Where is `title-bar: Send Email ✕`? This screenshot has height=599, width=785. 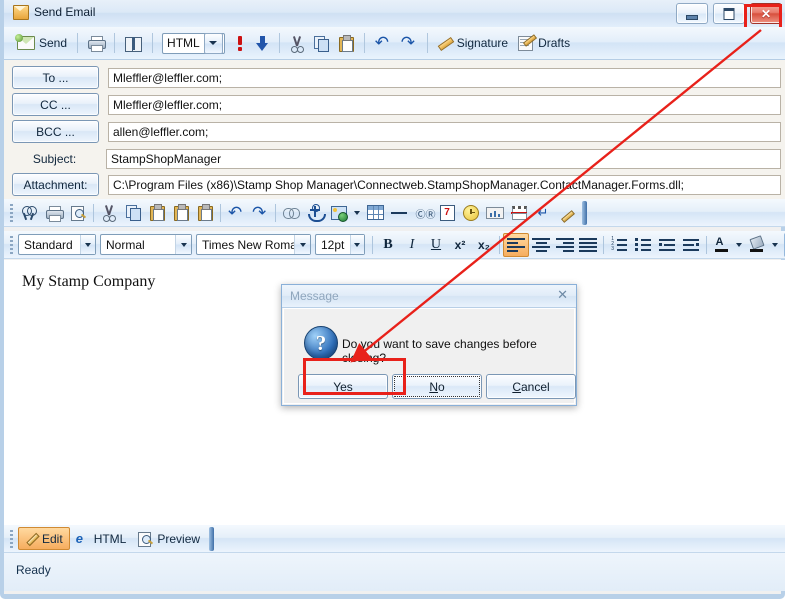 title-bar: Send Email ✕ is located at coordinates (394, 14).